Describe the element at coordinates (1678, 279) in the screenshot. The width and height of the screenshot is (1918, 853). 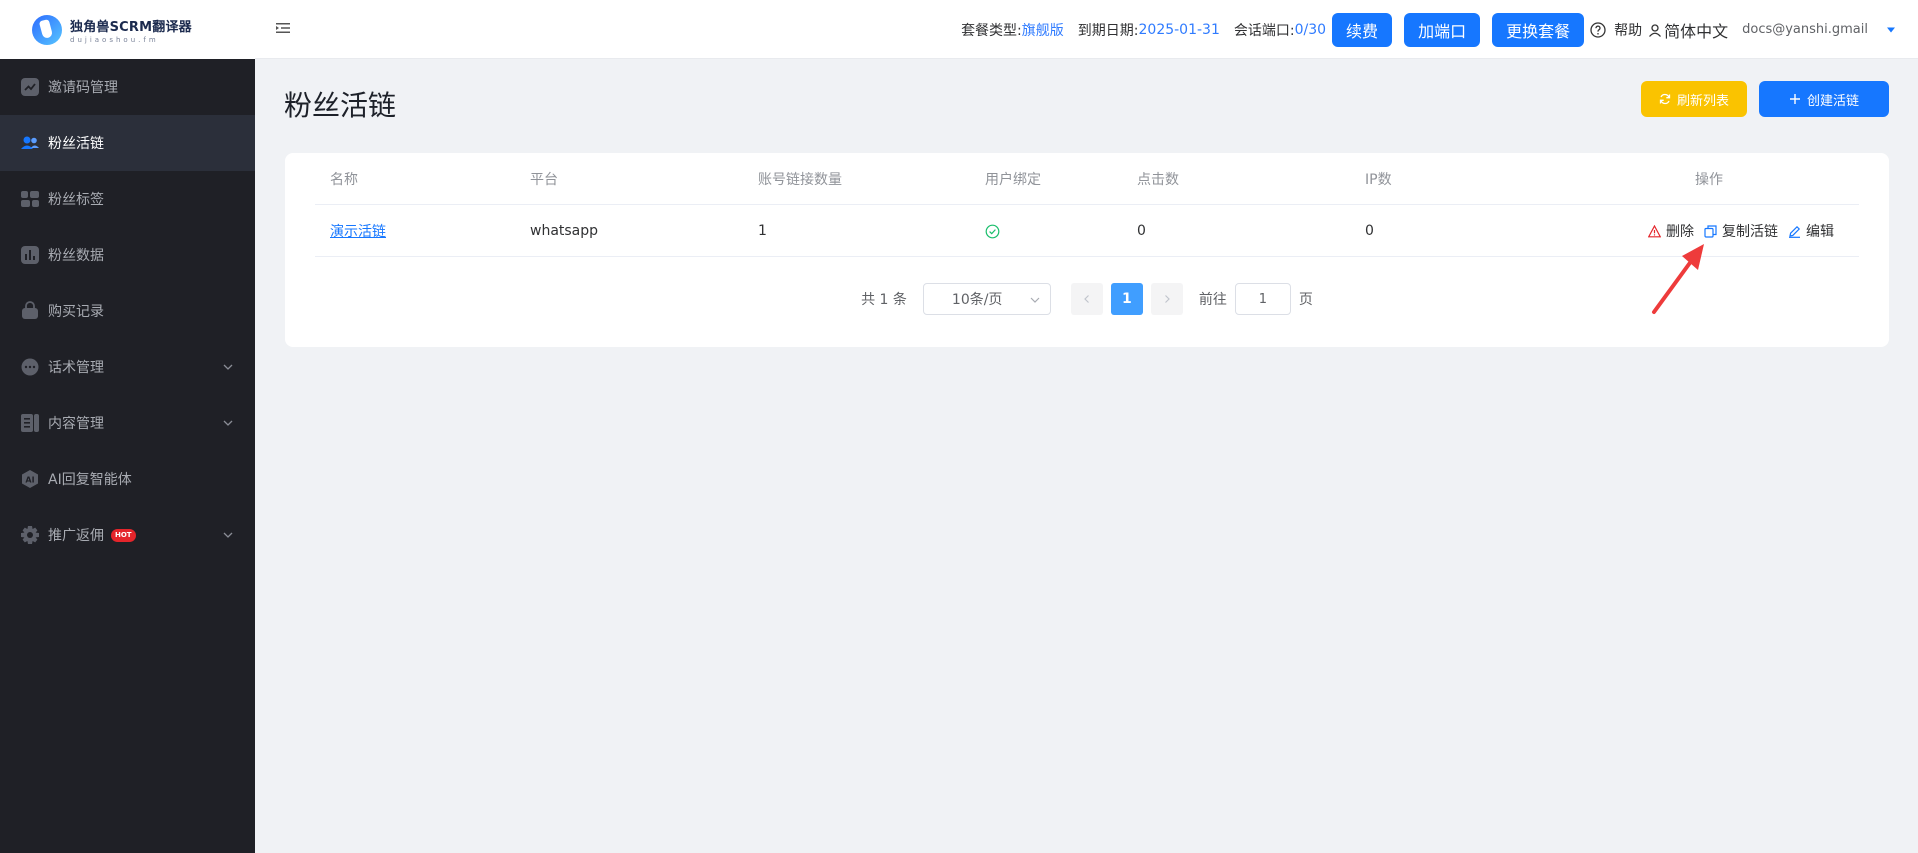
I see `annotation-arrow-icon` at that location.